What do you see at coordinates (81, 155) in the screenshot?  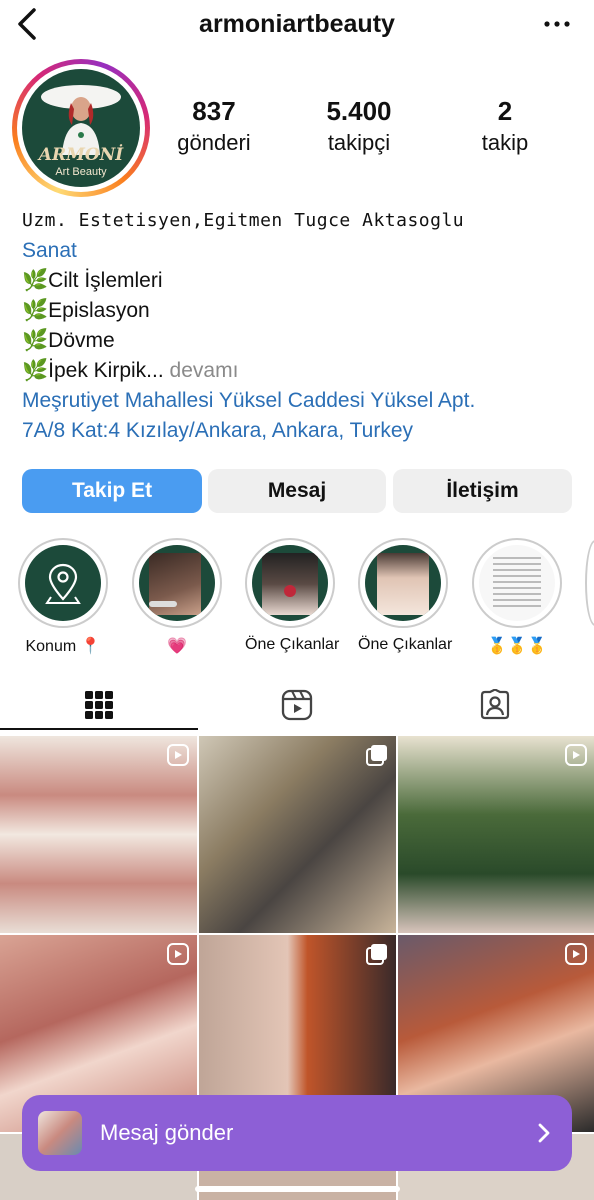 I see `logo-title: ARMONİ` at bounding box center [81, 155].